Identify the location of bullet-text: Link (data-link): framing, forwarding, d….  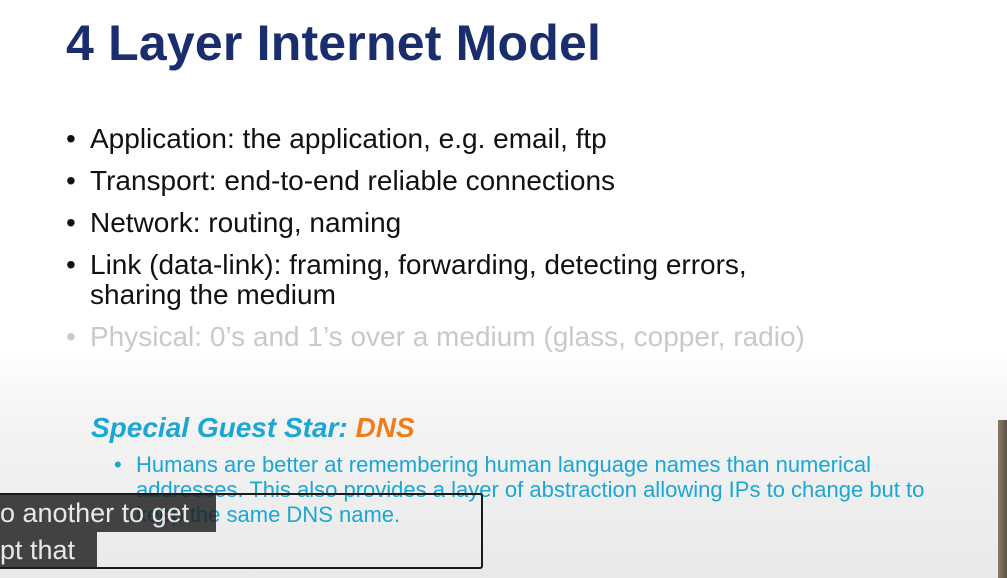
(418, 264).